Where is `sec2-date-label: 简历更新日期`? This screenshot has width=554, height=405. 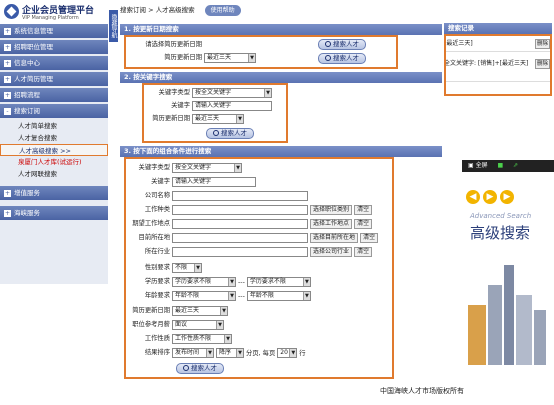 sec2-date-label: 简历更新日期 is located at coordinates (171, 118).